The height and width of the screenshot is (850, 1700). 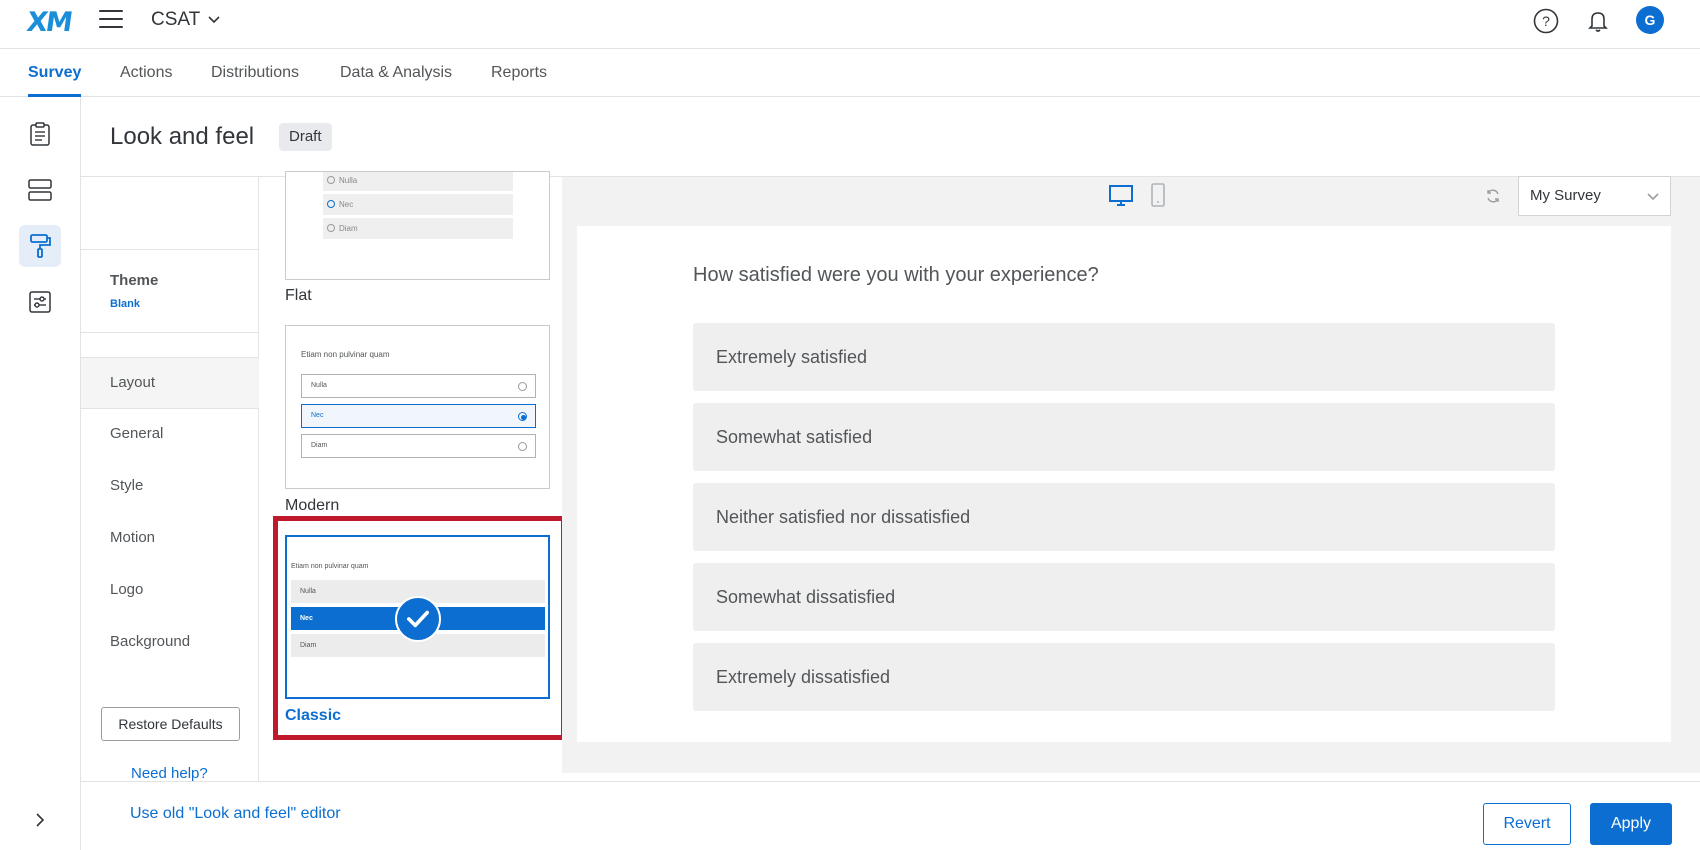 What do you see at coordinates (134, 280) in the screenshot?
I see `theme-label: Theme` at bounding box center [134, 280].